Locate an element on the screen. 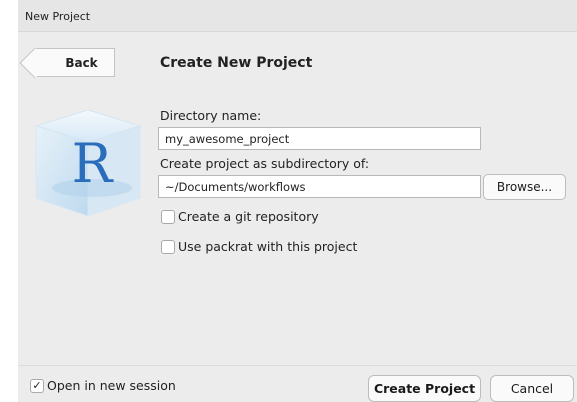 This screenshot has width=577, height=402. subdirectory-input: ~/Documents/workflows is located at coordinates (319, 186).